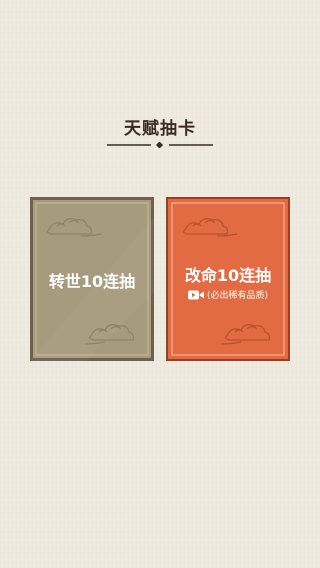  What do you see at coordinates (160, 145) in the screenshot?
I see `title-underline` at bounding box center [160, 145].